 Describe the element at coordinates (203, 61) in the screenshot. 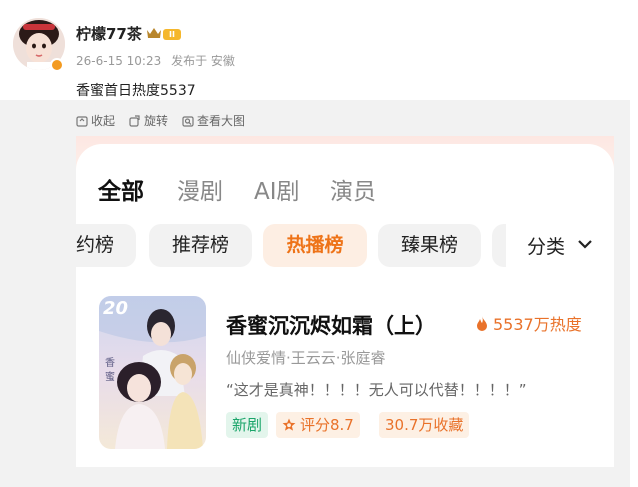

I see `post-source: 发布于 安徽` at that location.